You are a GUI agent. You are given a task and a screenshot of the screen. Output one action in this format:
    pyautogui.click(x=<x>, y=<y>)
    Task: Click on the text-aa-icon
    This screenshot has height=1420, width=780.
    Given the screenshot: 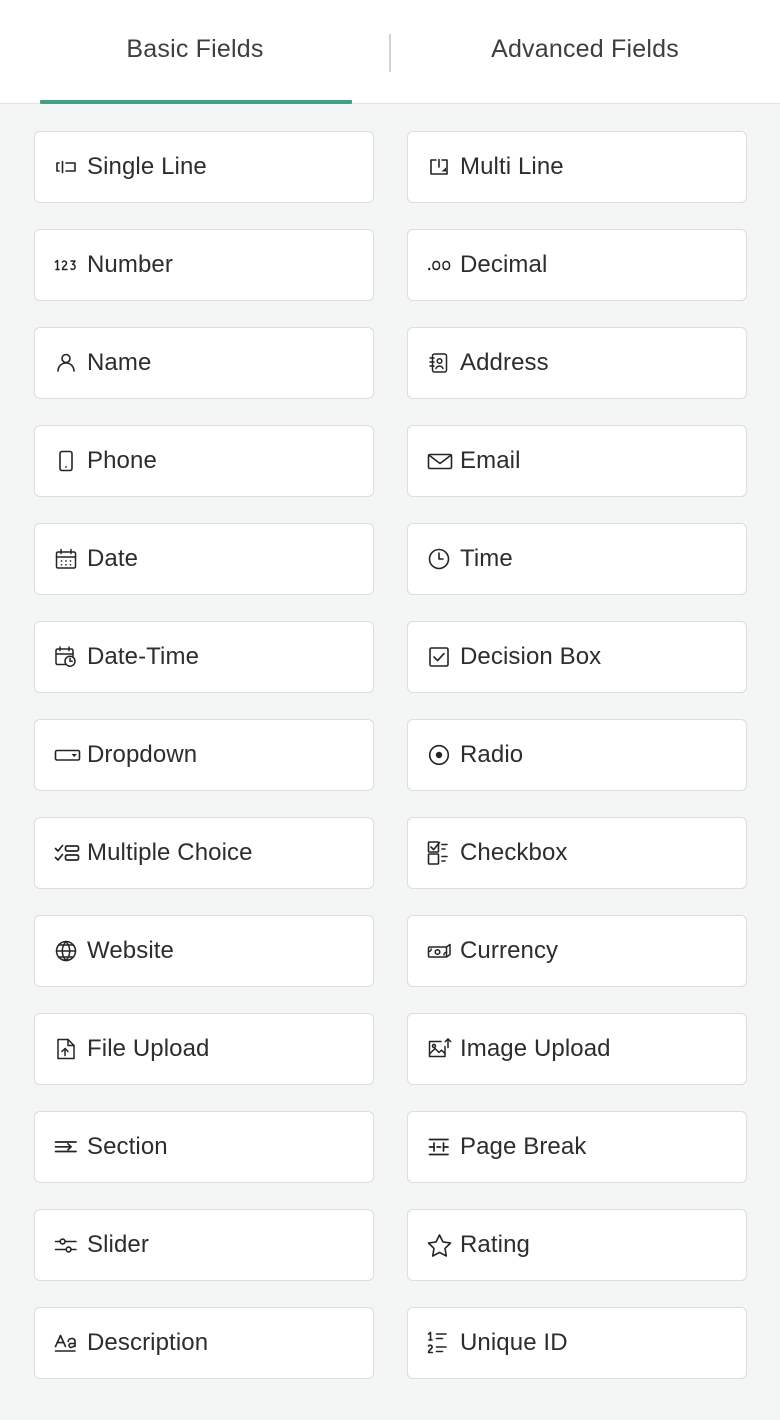 What is the action you would take?
    pyautogui.click(x=70, y=1343)
    